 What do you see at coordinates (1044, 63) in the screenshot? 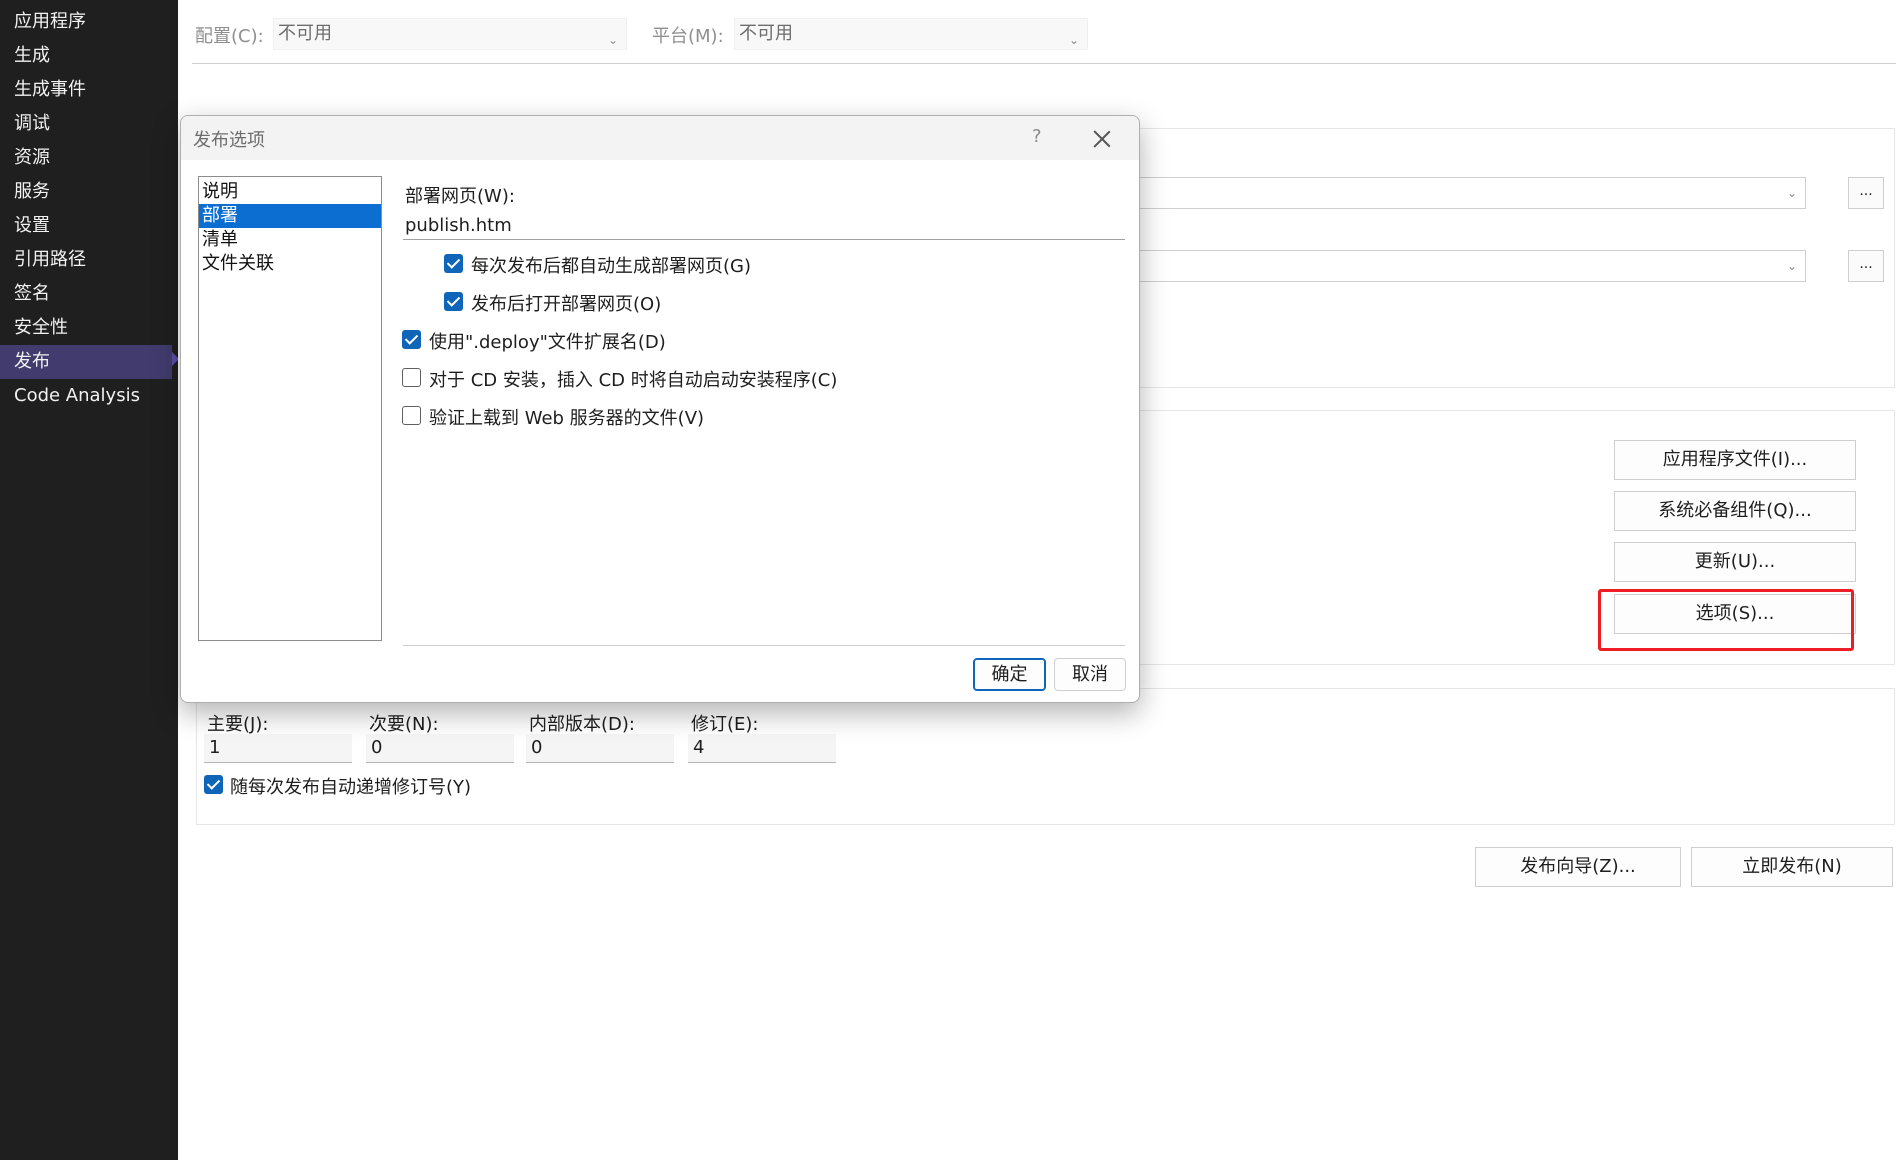
I see `toolbar-divider` at bounding box center [1044, 63].